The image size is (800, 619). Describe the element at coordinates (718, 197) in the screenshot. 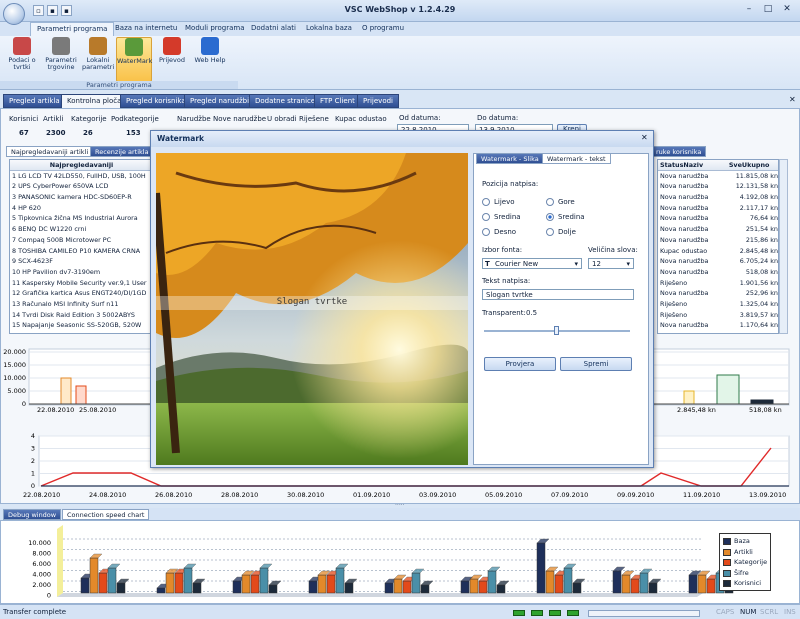

I see `table-row: Nova narudžba 4.192,08 kn` at that location.